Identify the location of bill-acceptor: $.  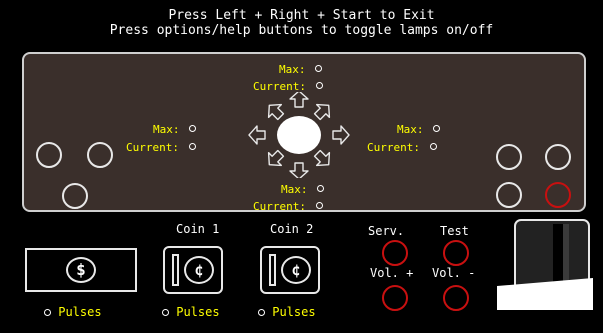
(81, 270).